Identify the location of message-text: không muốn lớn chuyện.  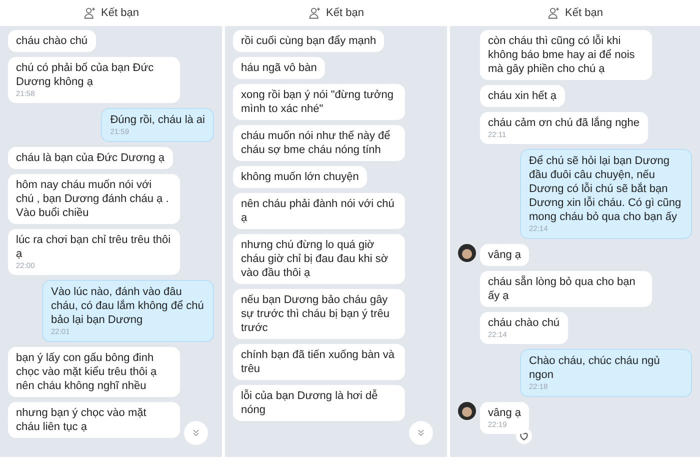
(300, 177).